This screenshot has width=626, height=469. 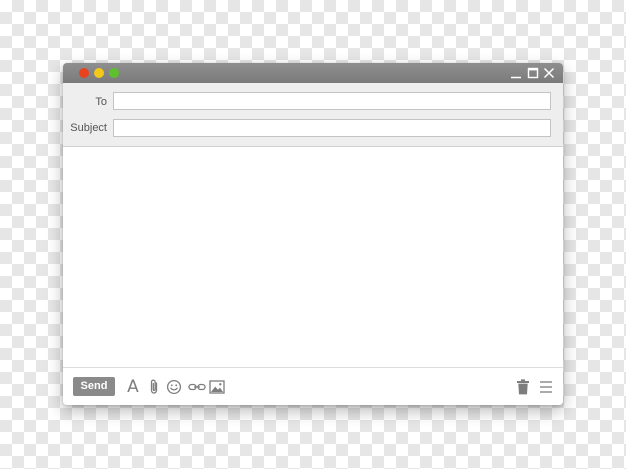 What do you see at coordinates (99, 73) in the screenshot?
I see `minimize-dot-icon` at bounding box center [99, 73].